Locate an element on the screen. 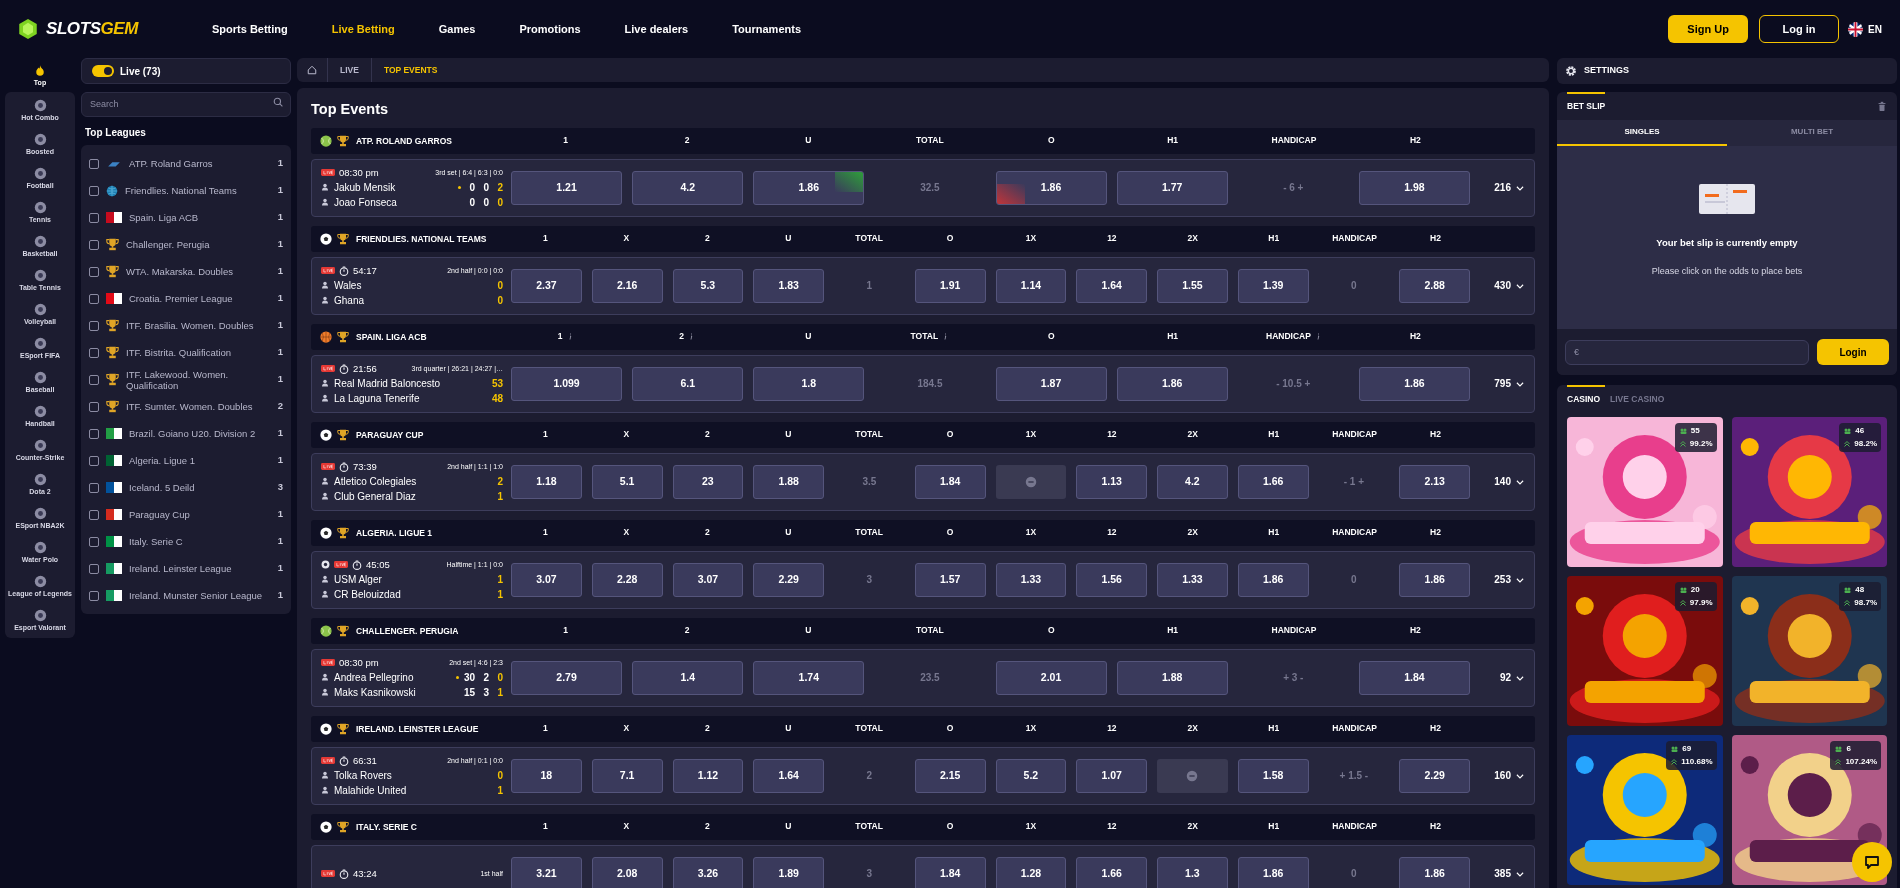 This screenshot has height=888, width=1900. nav-link: Live Betting is located at coordinates (363, 29).